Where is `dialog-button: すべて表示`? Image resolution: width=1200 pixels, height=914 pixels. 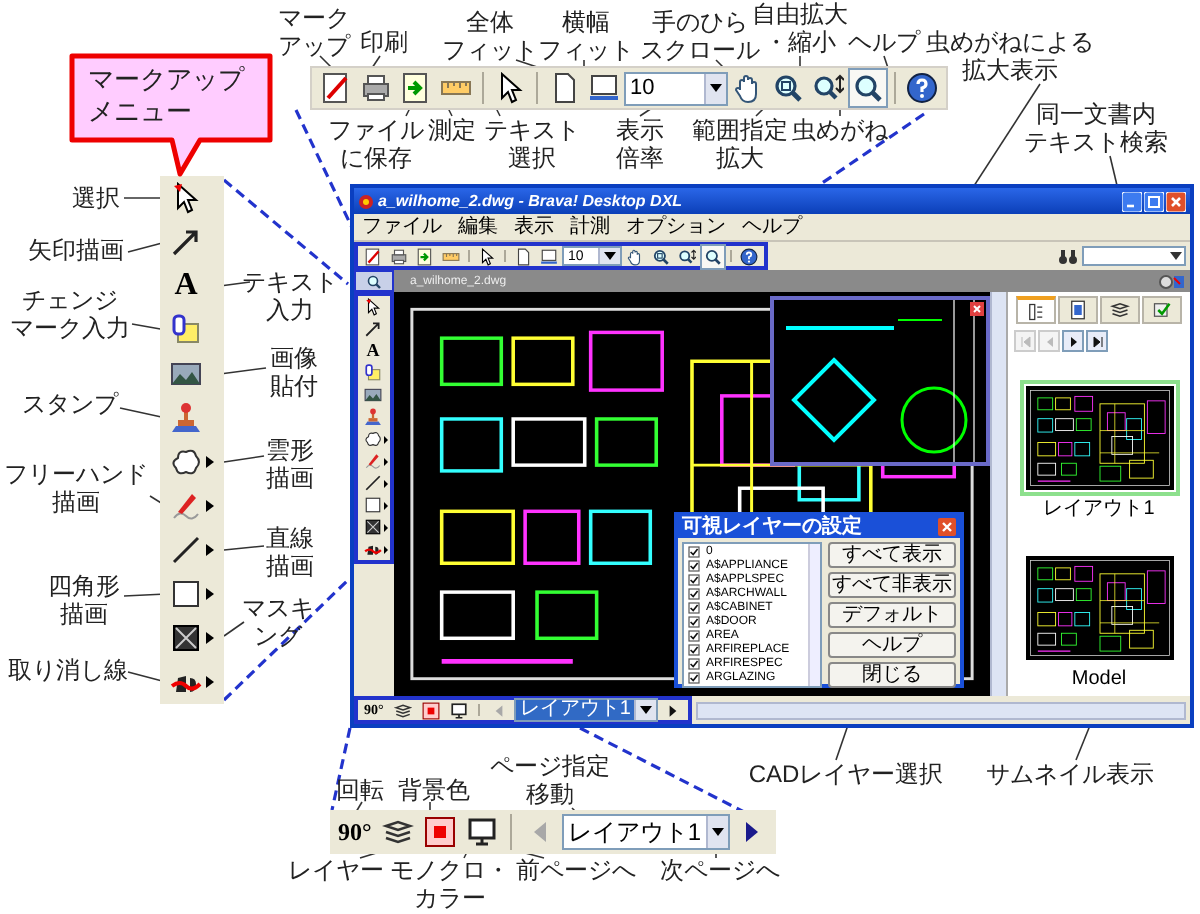
dialog-button: すべて表示 is located at coordinates (892, 555).